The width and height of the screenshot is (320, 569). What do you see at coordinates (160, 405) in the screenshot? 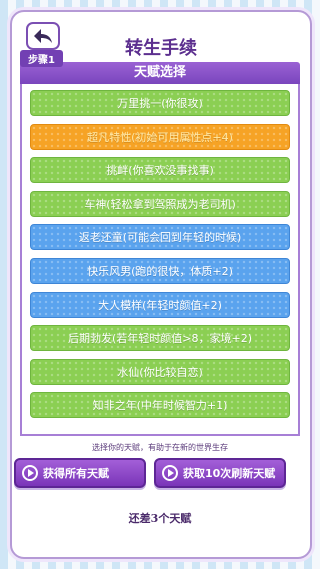
I see `talent-option: 知非之年(中年时候智力+1)` at bounding box center [160, 405].